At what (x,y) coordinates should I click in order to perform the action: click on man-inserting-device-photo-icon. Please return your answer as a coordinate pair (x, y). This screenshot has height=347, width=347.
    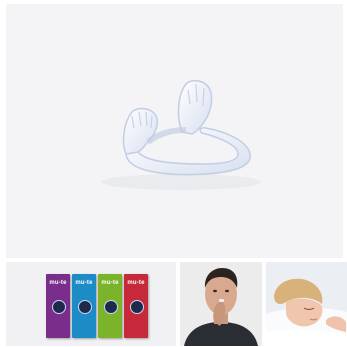
    Looking at the image, I should click on (221, 304).